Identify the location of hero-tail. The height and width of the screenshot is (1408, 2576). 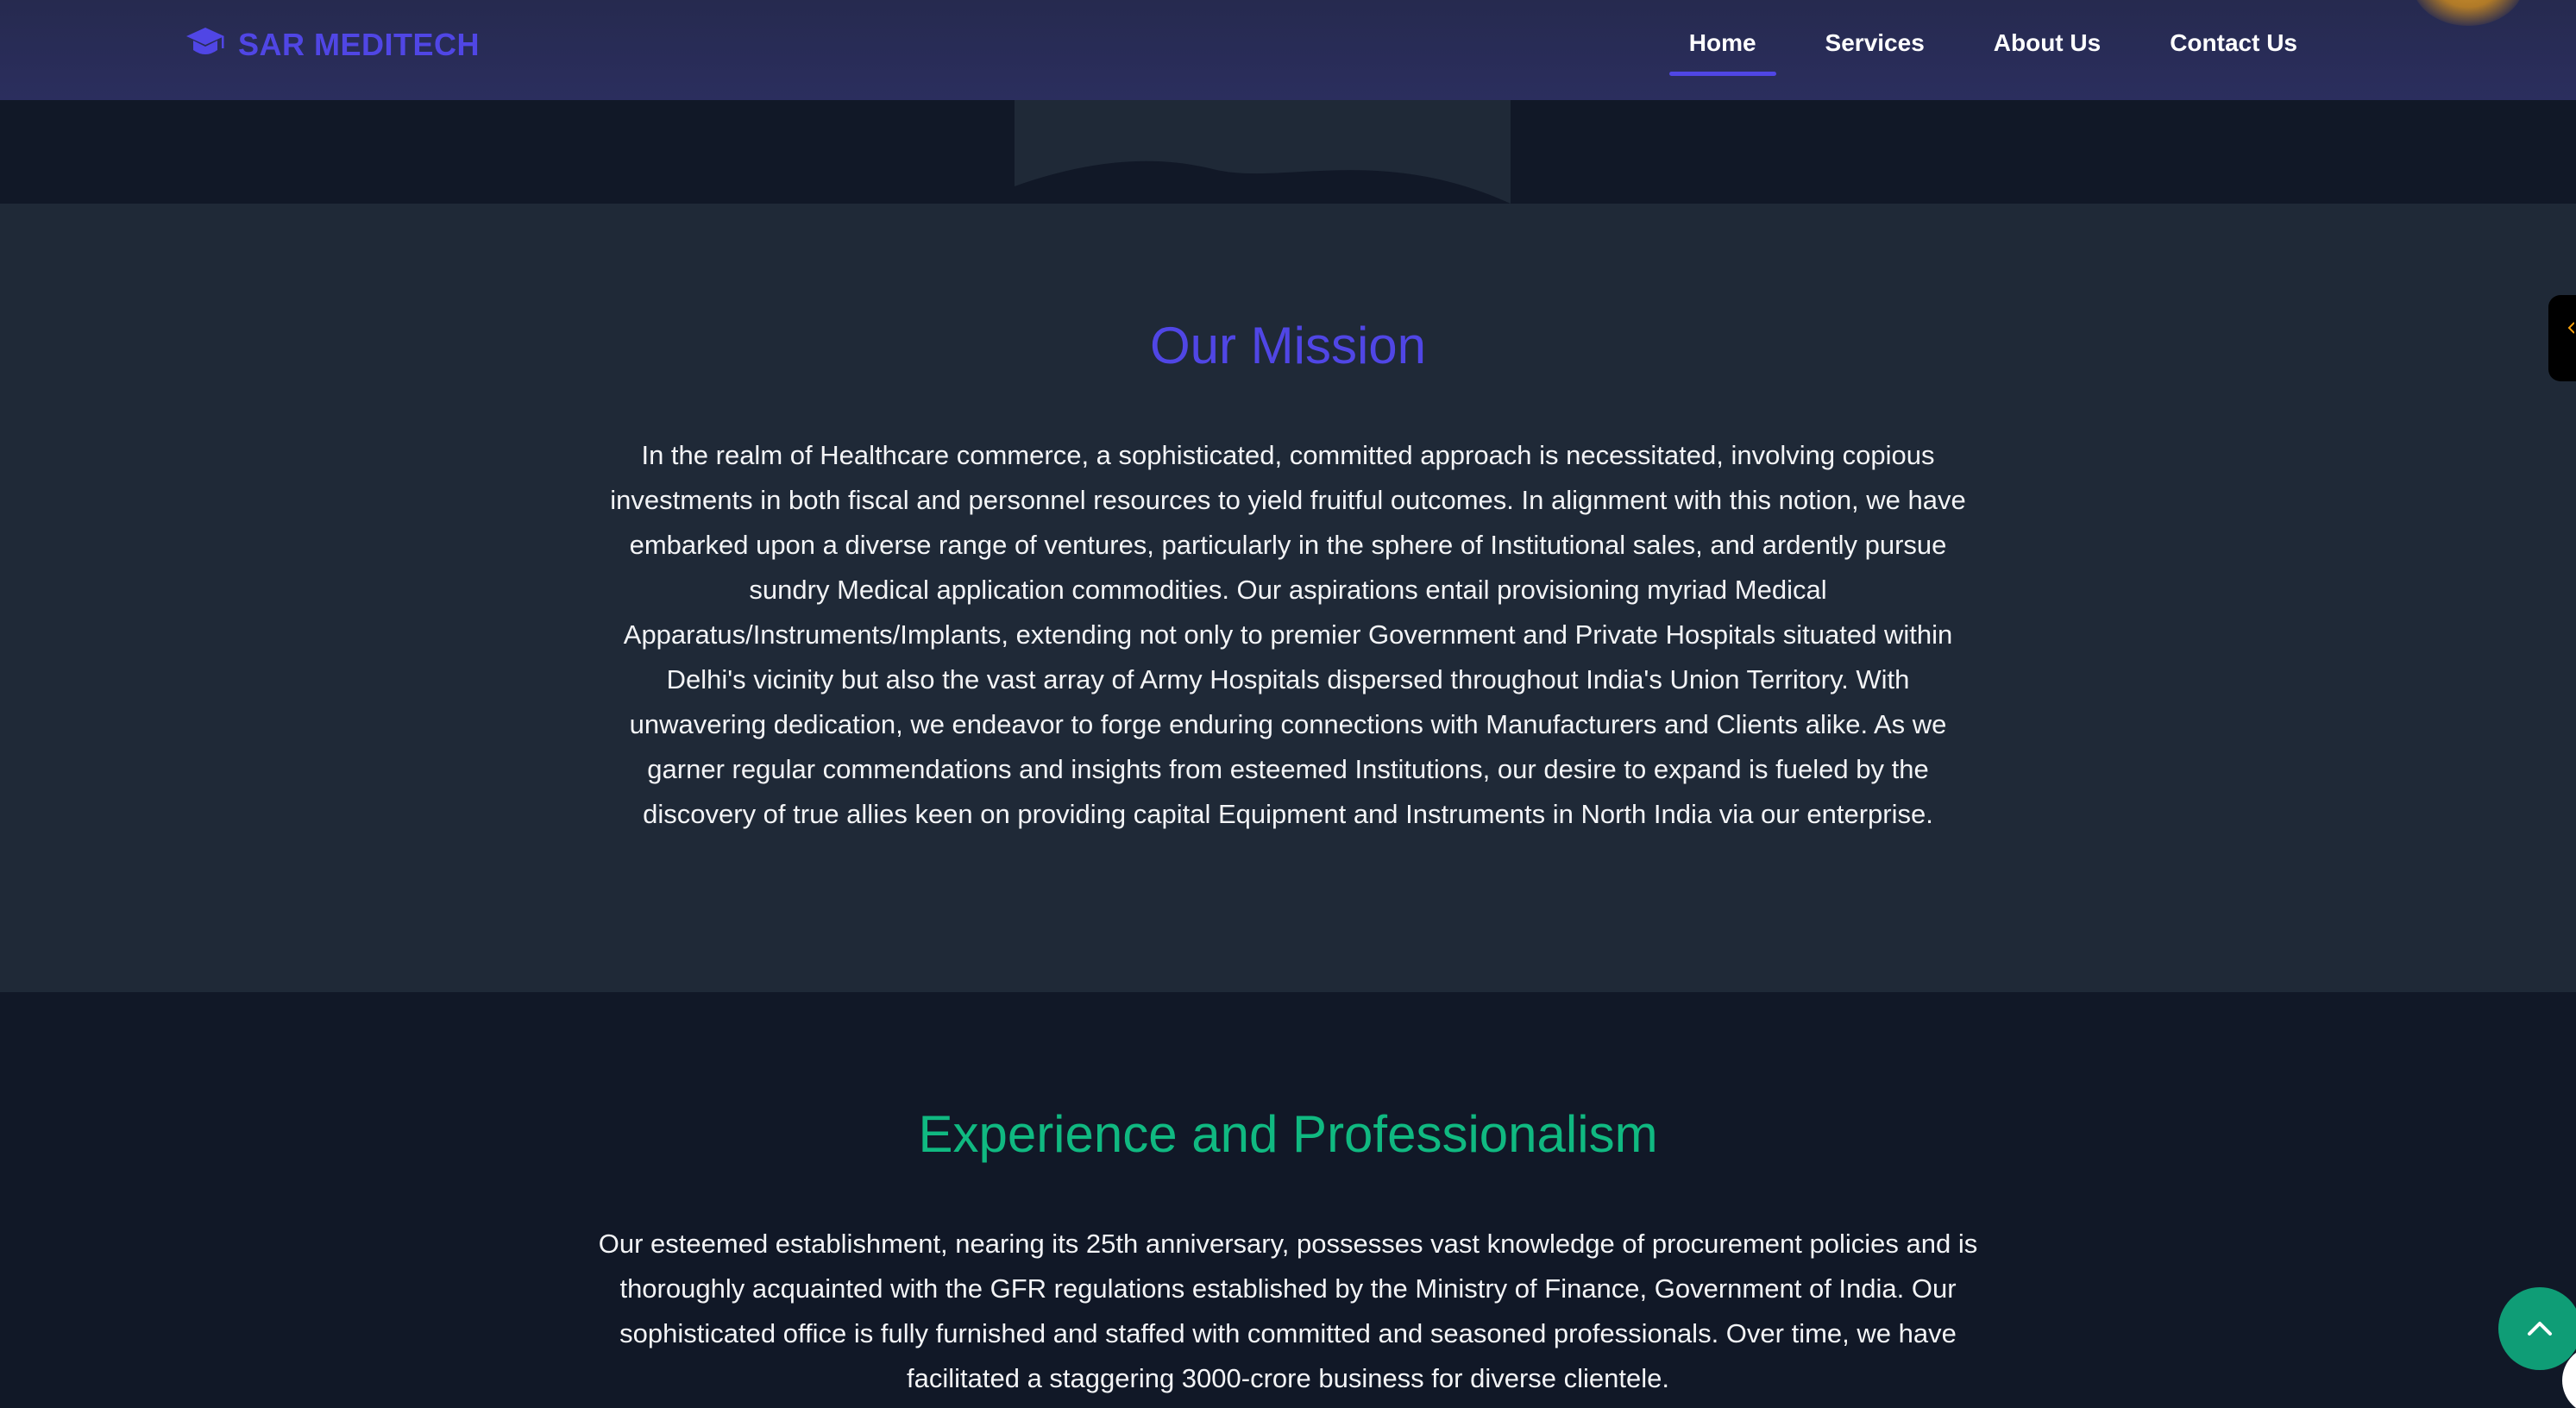
(1288, 152).